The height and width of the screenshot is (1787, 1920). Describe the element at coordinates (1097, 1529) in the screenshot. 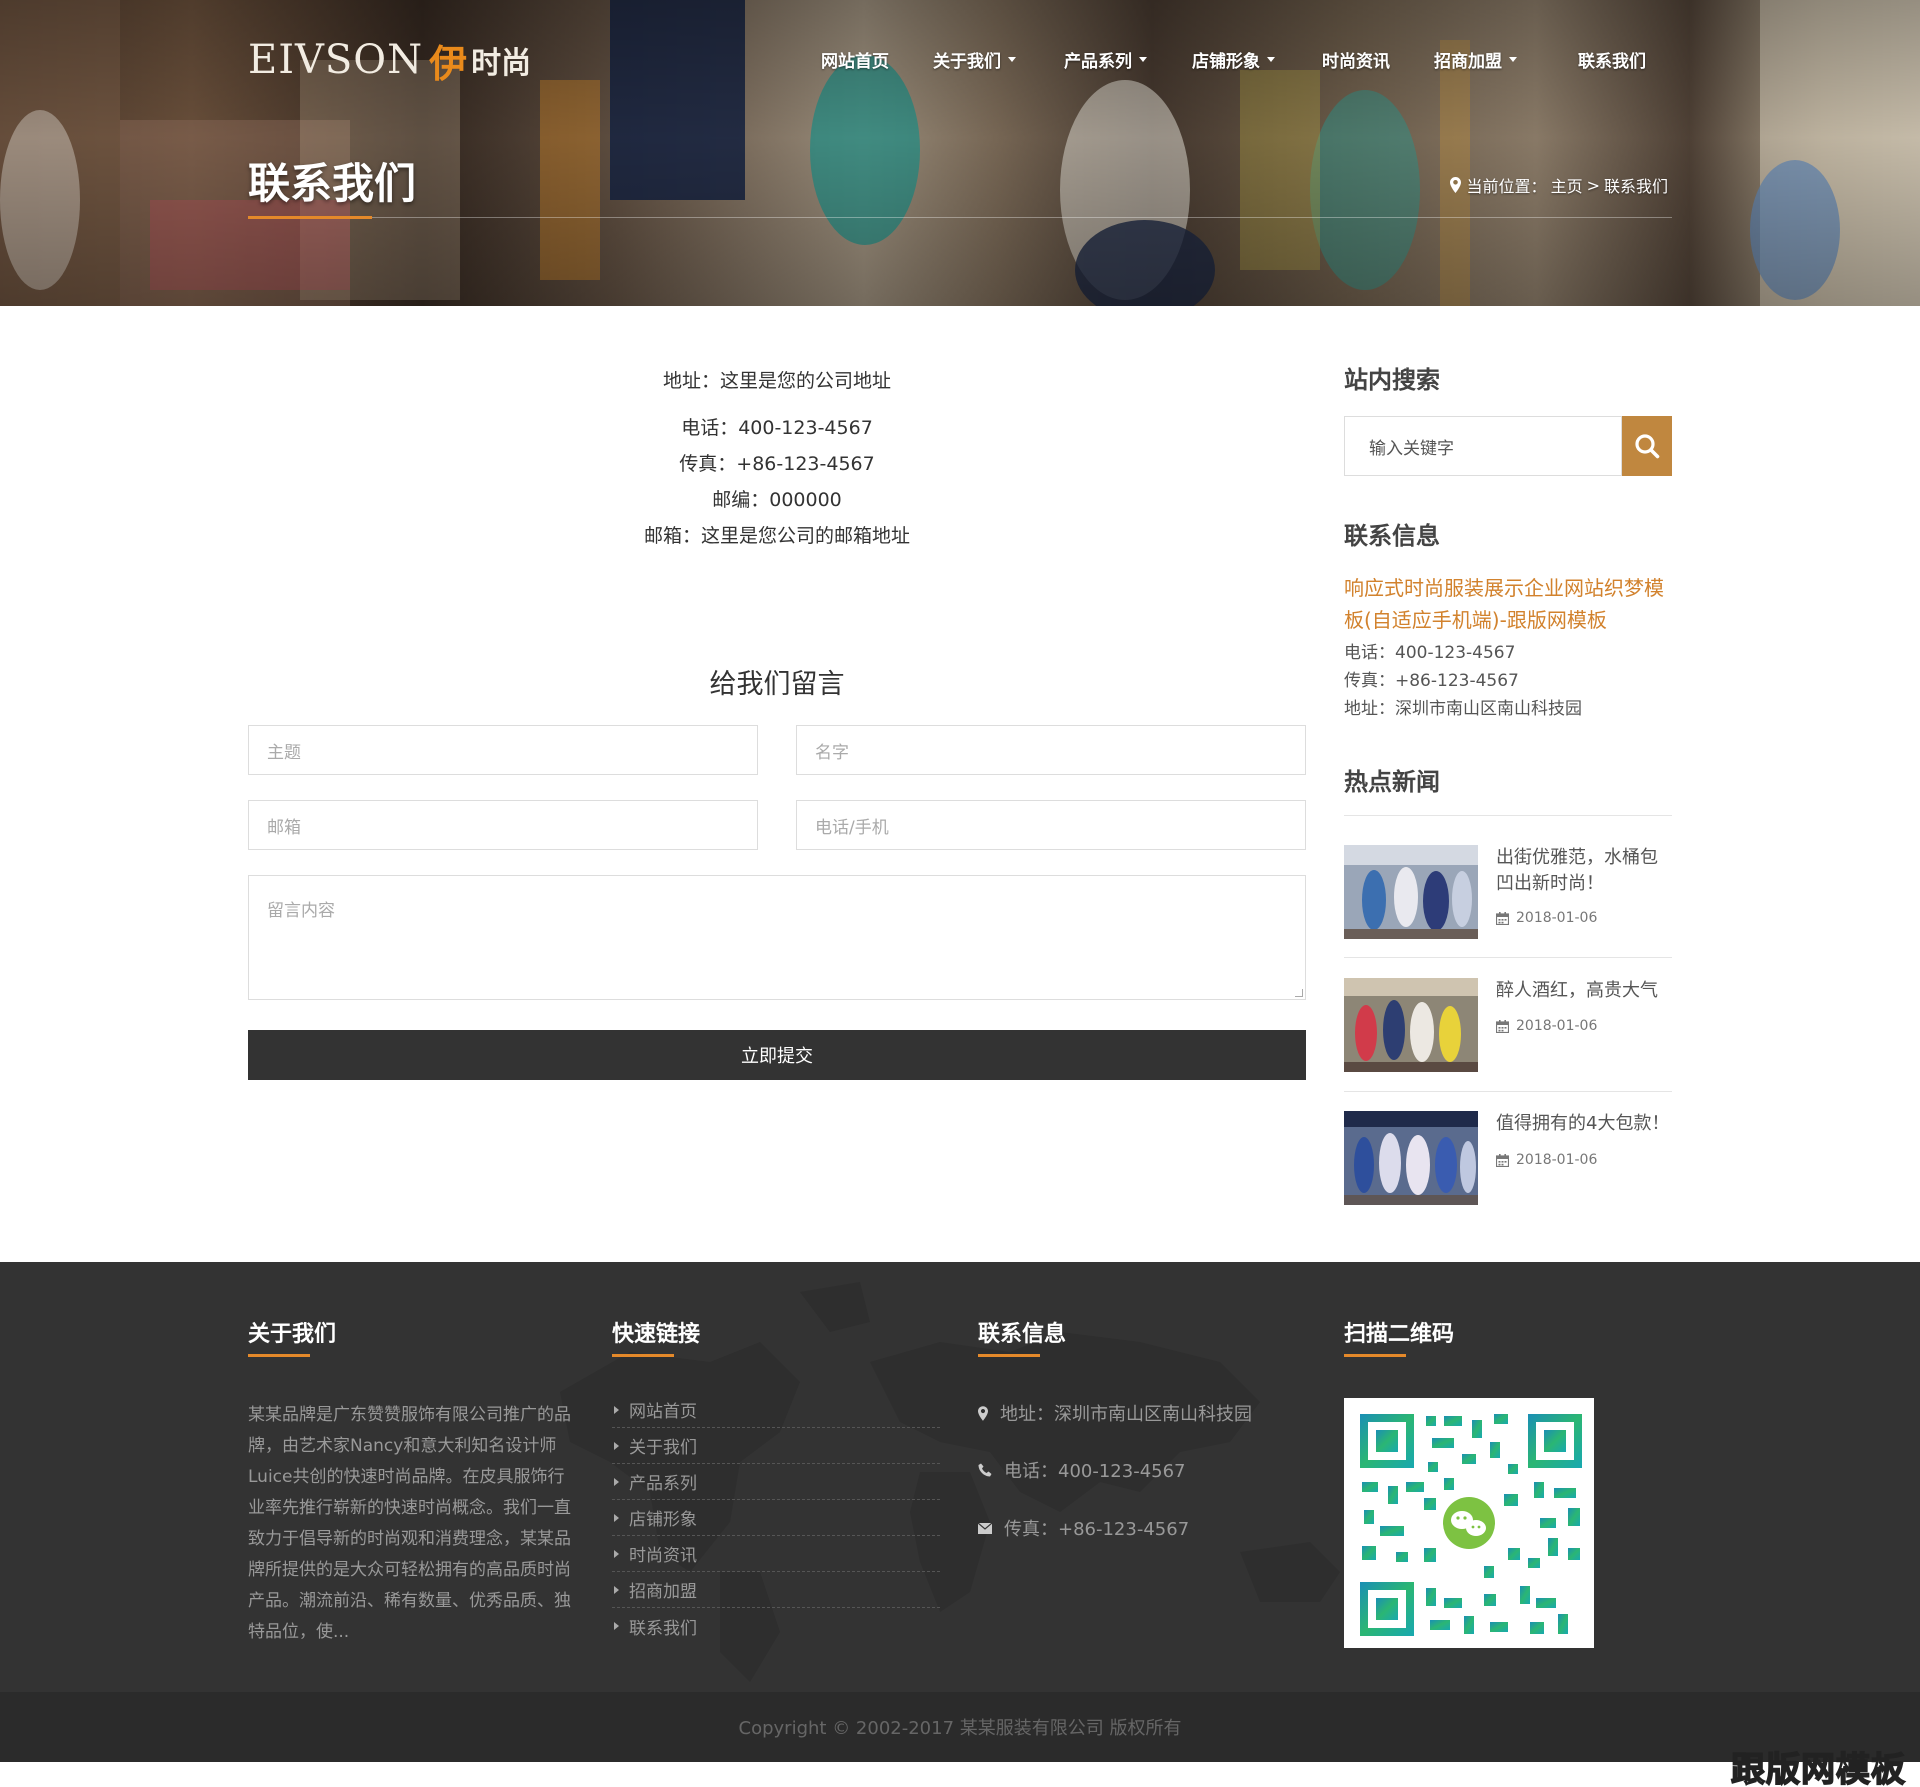

I see `footer-contact-fax-text: 传真：+86-123-4567` at that location.